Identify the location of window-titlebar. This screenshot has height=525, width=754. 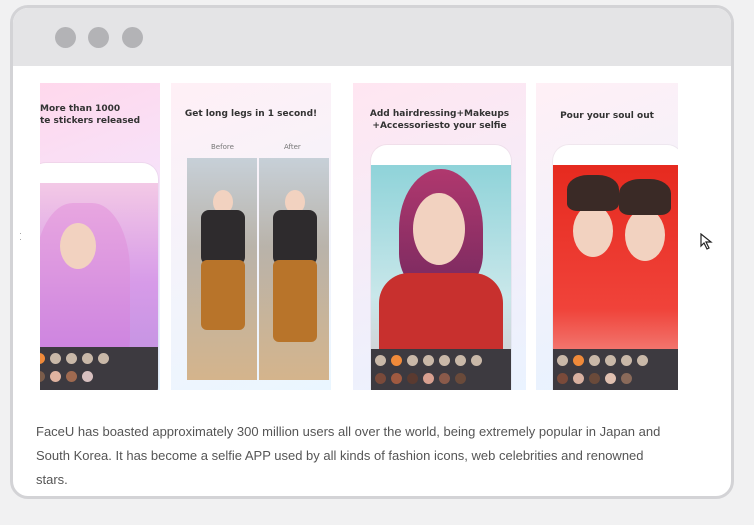
(372, 37).